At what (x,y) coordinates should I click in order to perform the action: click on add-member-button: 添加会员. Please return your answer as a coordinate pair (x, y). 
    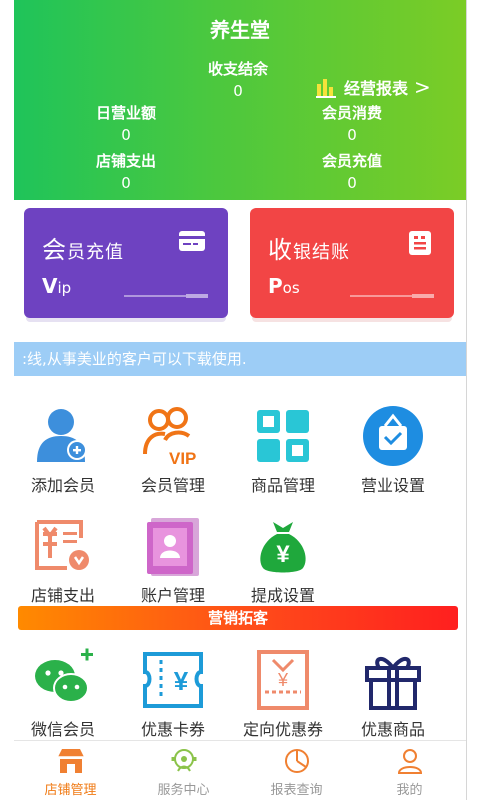
    Looking at the image, I should click on (66, 450).